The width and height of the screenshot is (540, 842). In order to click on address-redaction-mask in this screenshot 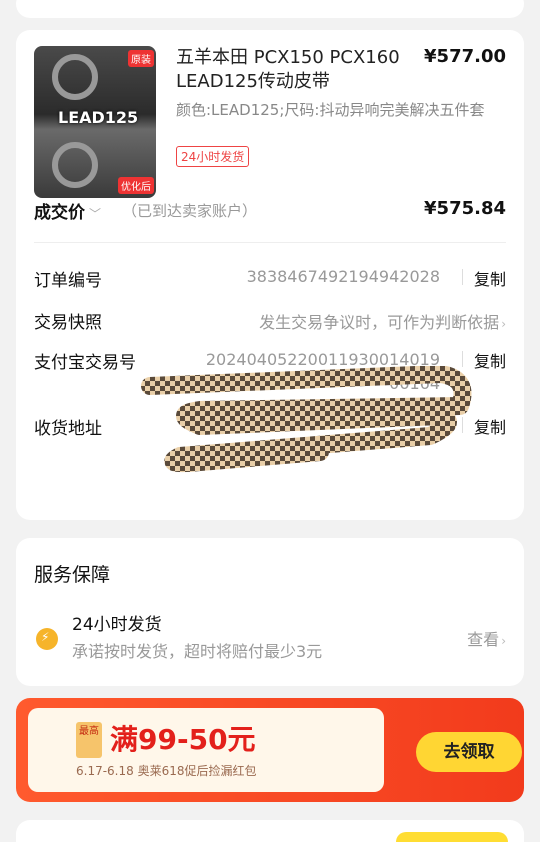, I will do `click(306, 419)`.